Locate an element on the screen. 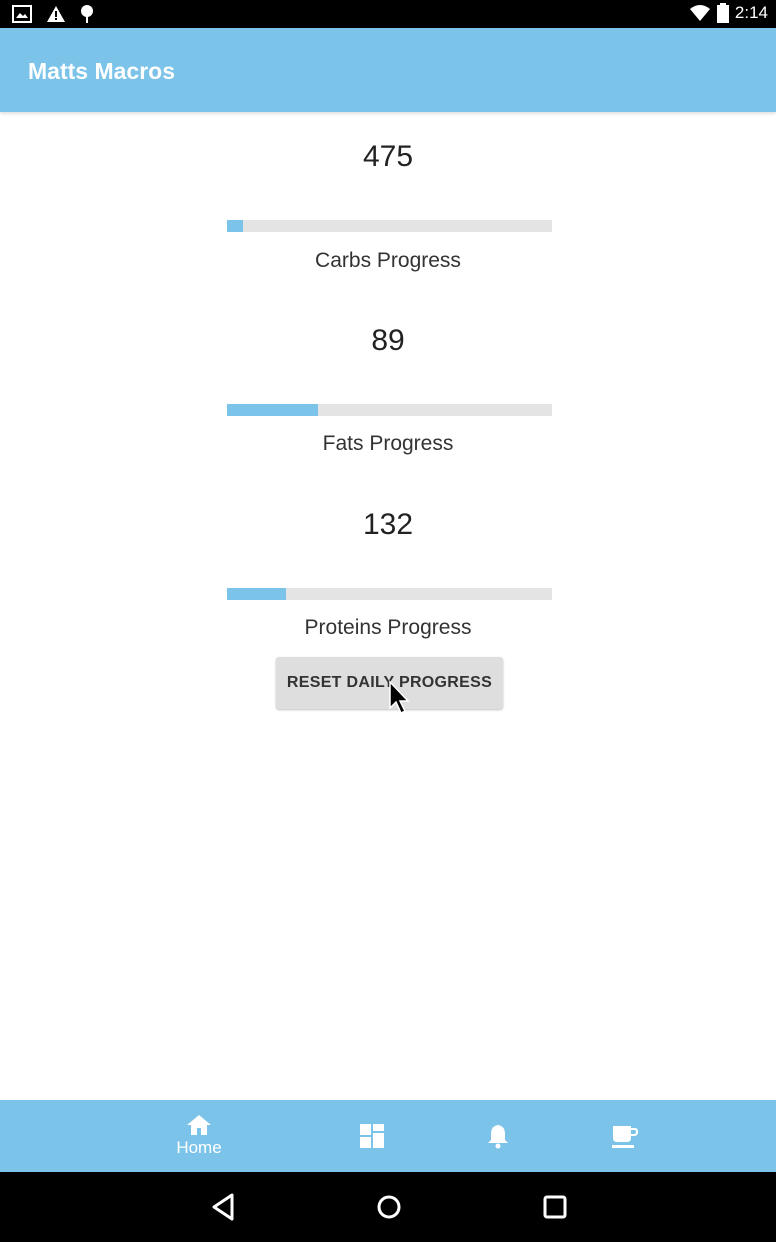 This screenshot has height=1242, width=776. system-navigation-bar is located at coordinates (388, 1207).